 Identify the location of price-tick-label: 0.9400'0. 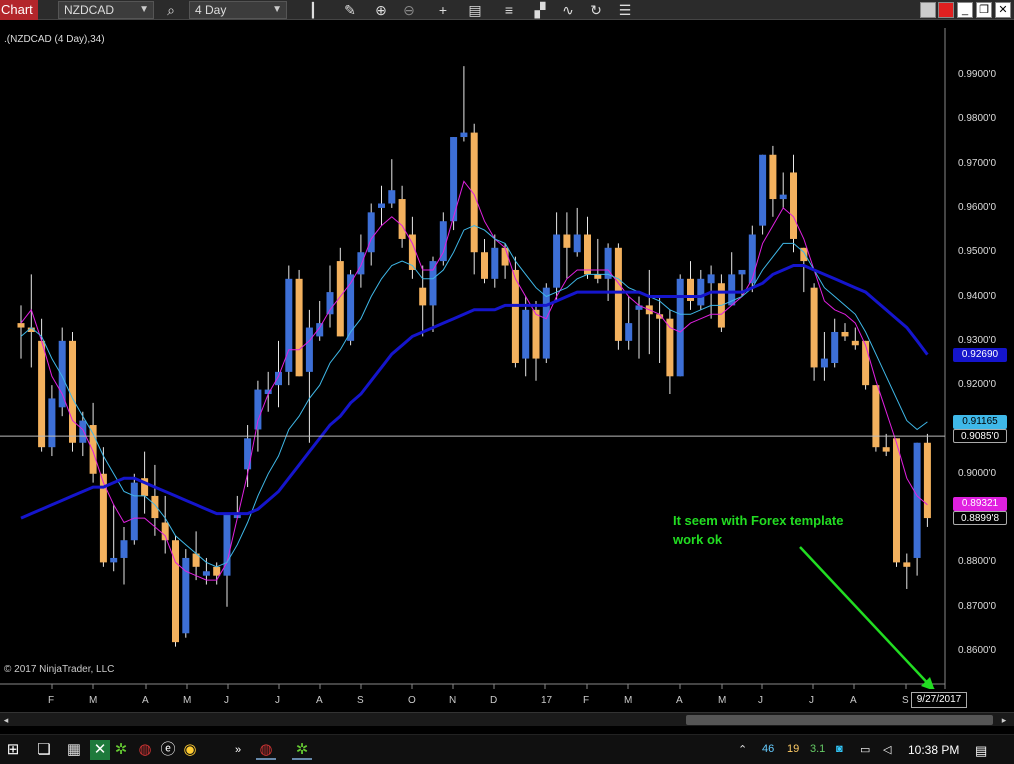
(977, 296).